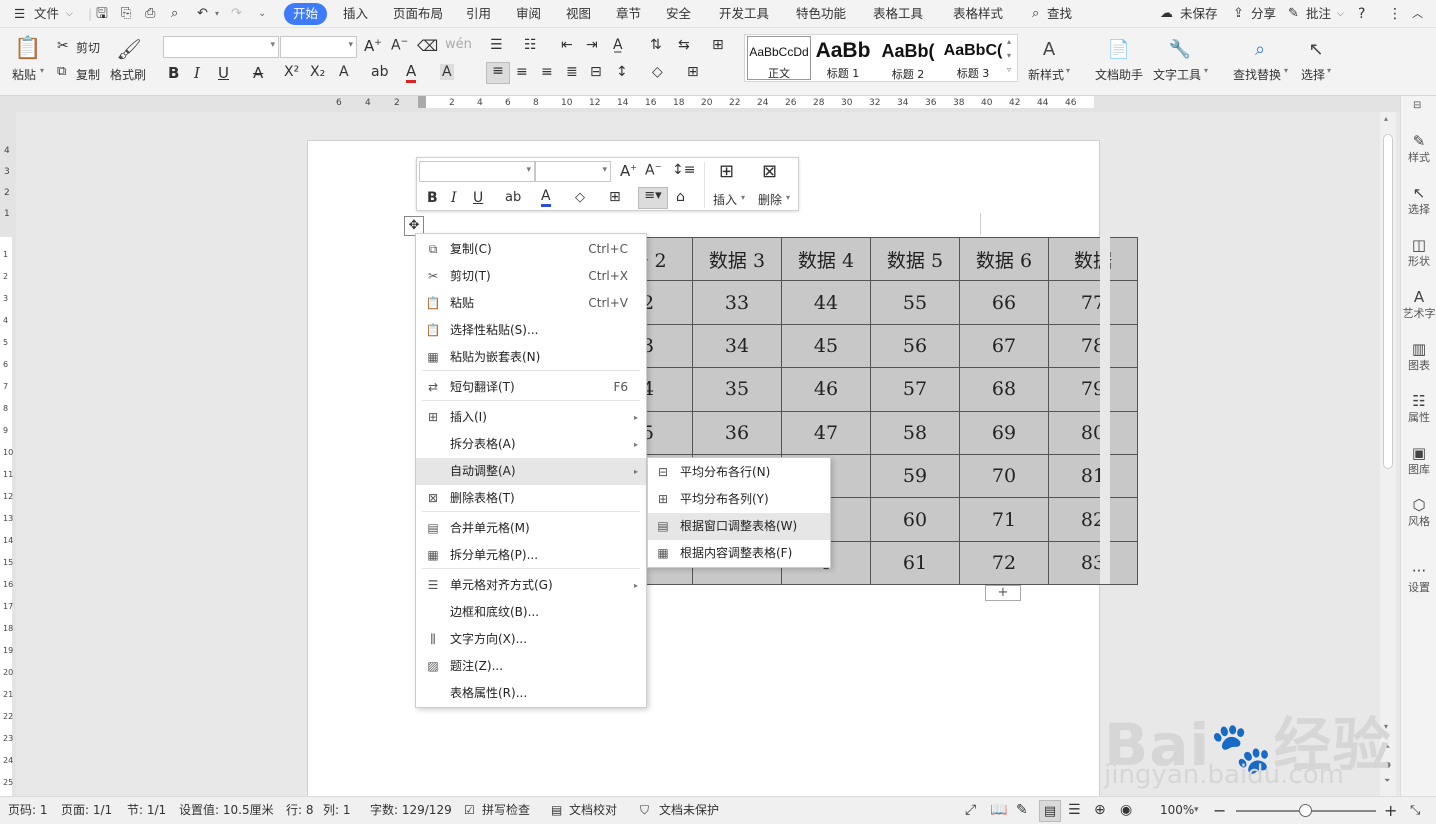 The image size is (1436, 824). Describe the element at coordinates (458, 44) in the screenshot. I see `pinyin-icon: wén` at that location.